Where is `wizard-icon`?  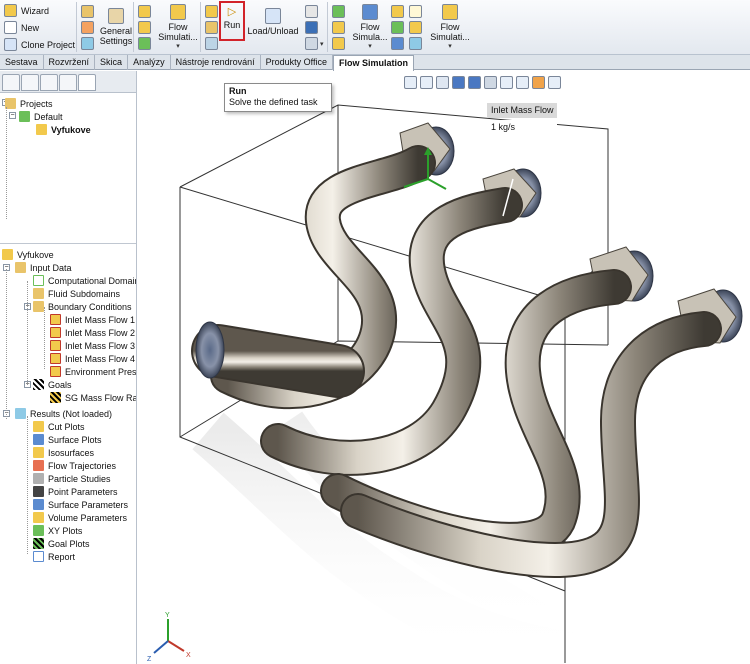
wizard-icon is located at coordinates (10, 10).